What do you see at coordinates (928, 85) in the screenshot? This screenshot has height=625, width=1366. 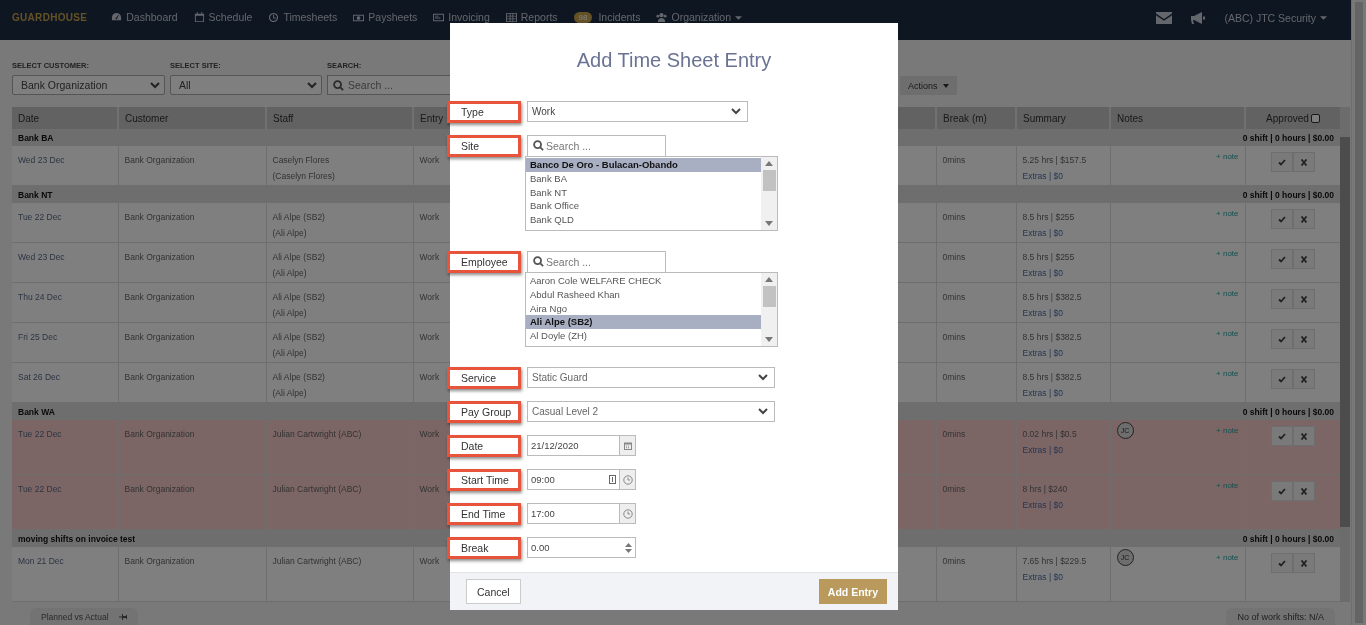 I see `actions-button: Actions` at bounding box center [928, 85].